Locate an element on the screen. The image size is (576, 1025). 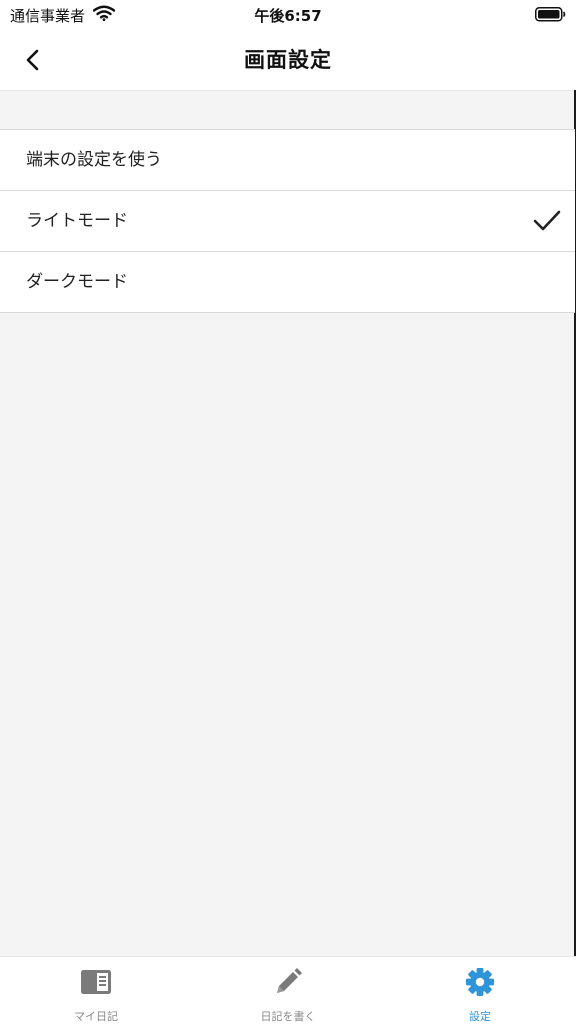
tab-label: 設定 is located at coordinates (480, 1016).